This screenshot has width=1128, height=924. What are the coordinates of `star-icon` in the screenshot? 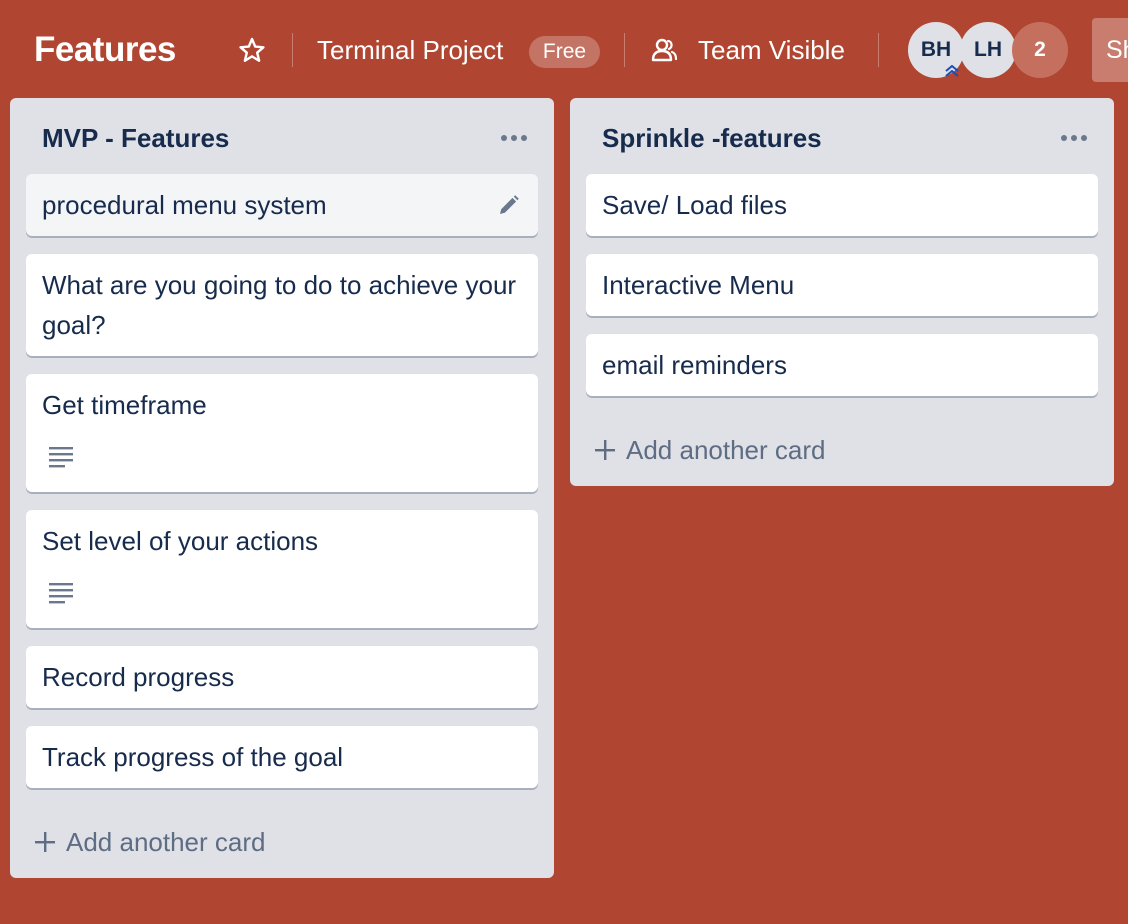 It's located at (252, 49).